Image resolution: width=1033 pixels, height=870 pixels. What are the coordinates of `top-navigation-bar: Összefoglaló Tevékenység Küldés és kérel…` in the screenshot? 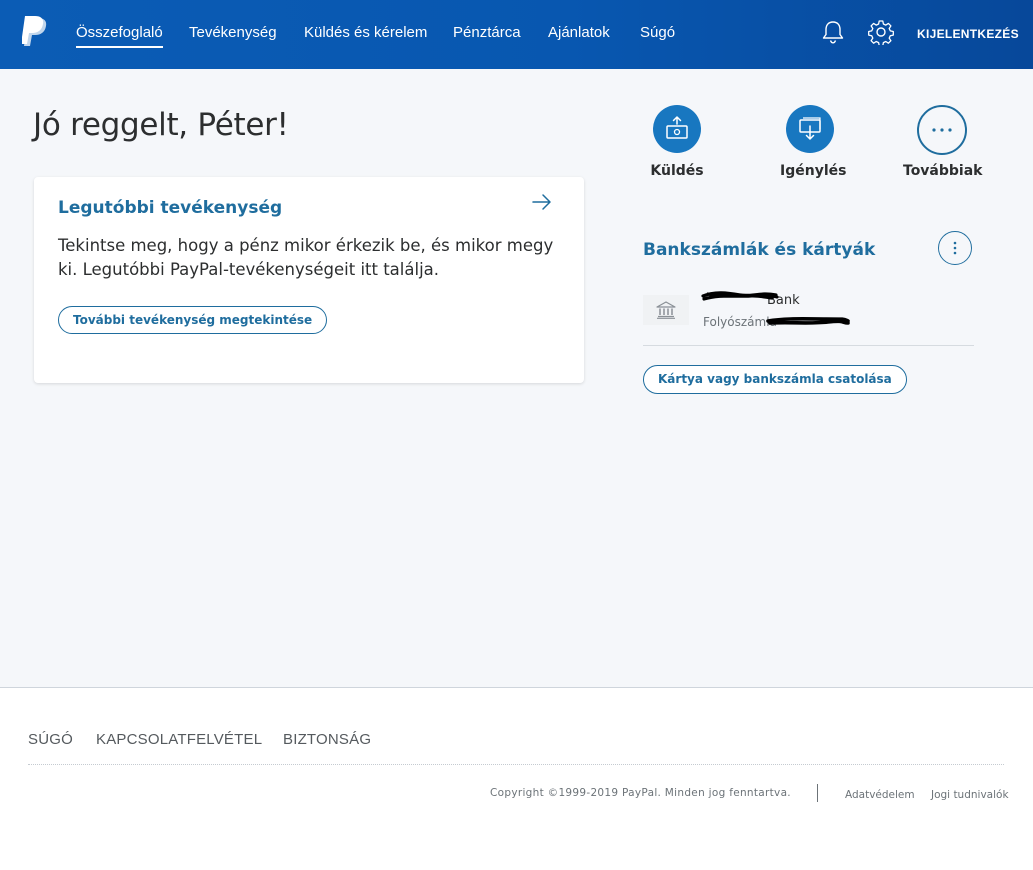 It's located at (516, 34).